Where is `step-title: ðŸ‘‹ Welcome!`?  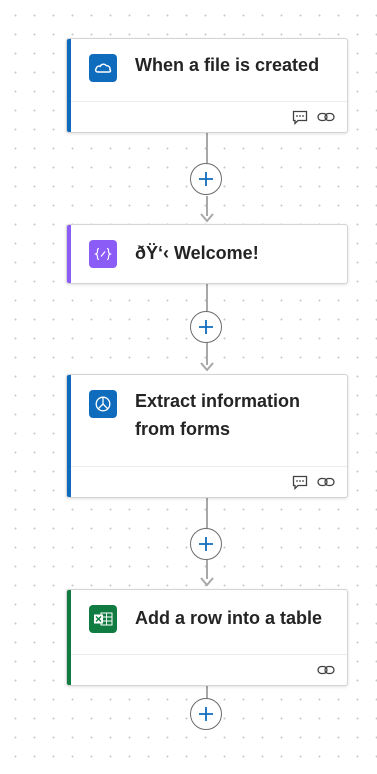 step-title: ðŸ‘‹ Welcome! is located at coordinates (197, 253).